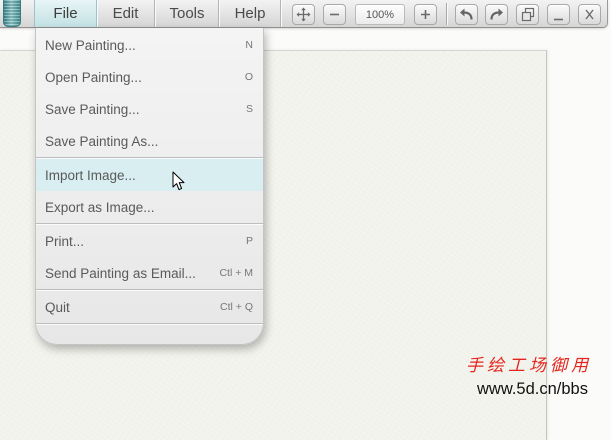 This screenshot has width=611, height=440. Describe the element at coordinates (446, 14) in the screenshot. I see `toolbar-separator` at that location.